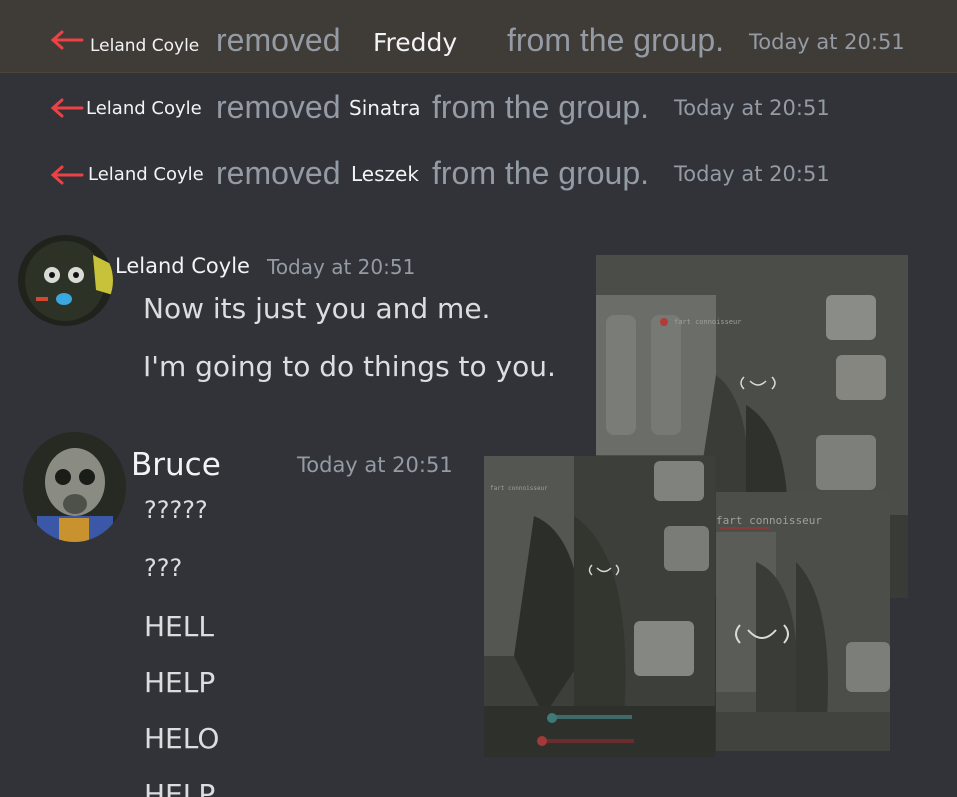 The height and width of the screenshot is (797, 957). Describe the element at coordinates (415, 42) in the screenshot. I see `system-target: Freddy` at that location.